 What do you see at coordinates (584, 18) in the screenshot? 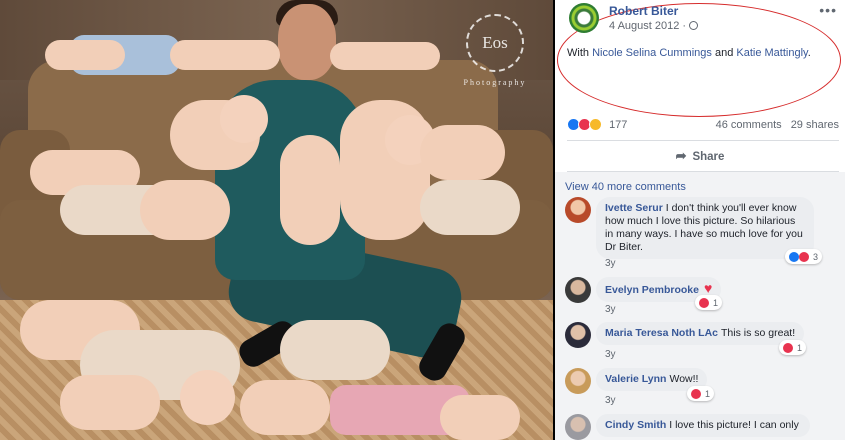
I see `author-avatar` at bounding box center [584, 18].